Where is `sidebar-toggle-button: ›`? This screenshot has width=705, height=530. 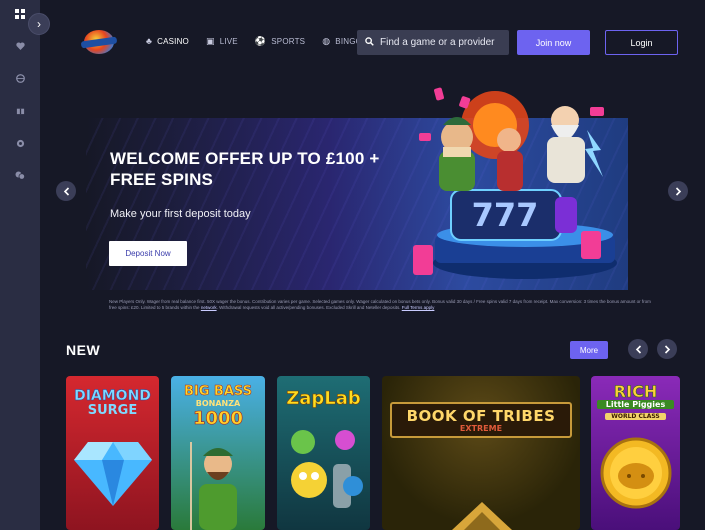 sidebar-toggle-button: › is located at coordinates (39, 24).